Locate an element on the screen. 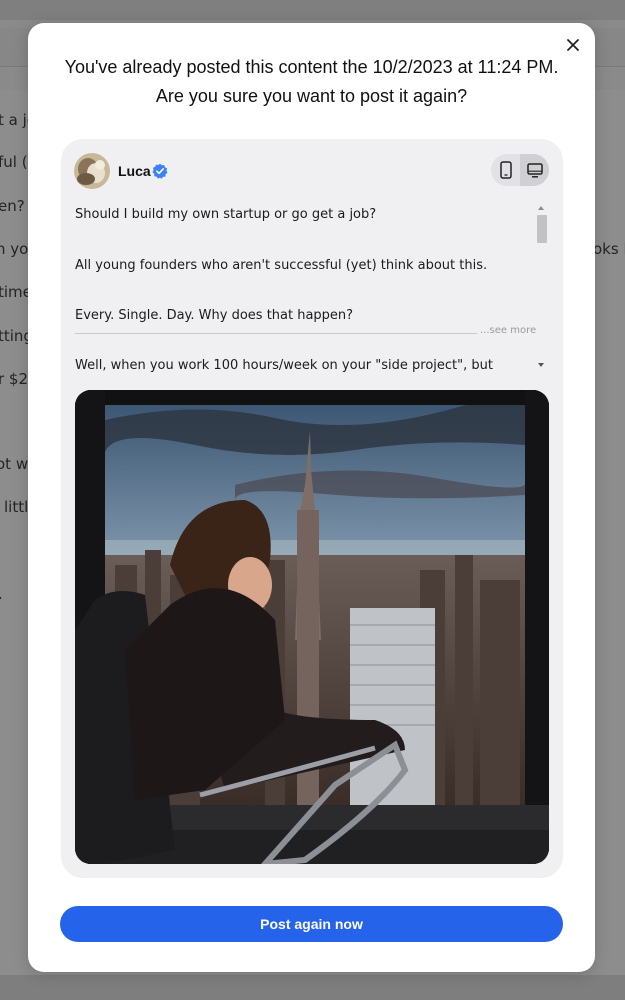 The image size is (625, 1000). see-more-link: ...see more is located at coordinates (508, 330).